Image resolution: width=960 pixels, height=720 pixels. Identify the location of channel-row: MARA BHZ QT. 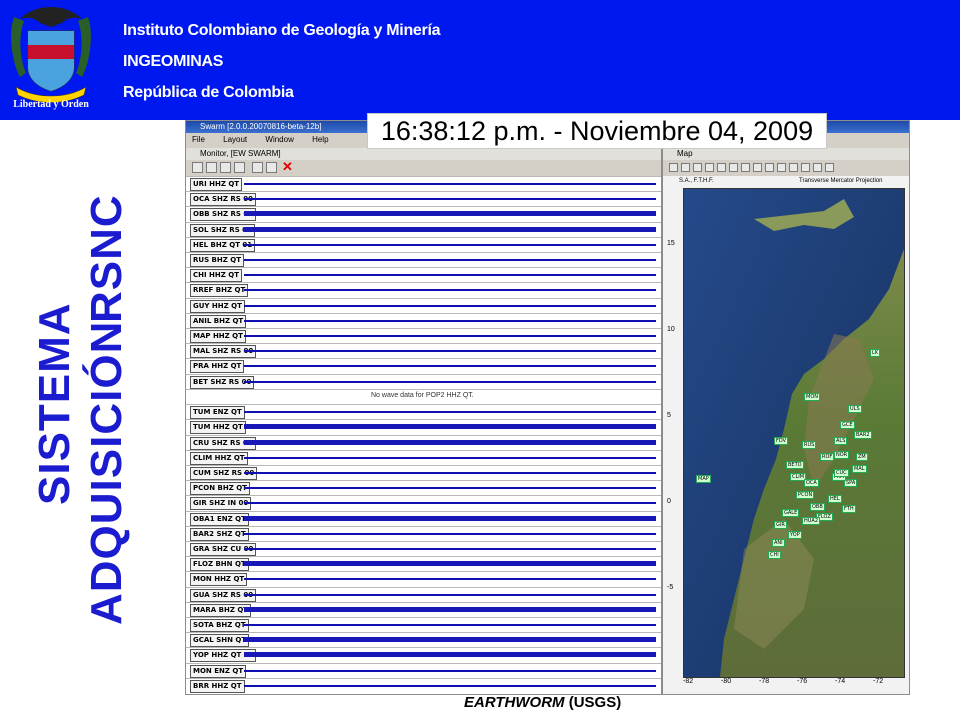
(423, 609).